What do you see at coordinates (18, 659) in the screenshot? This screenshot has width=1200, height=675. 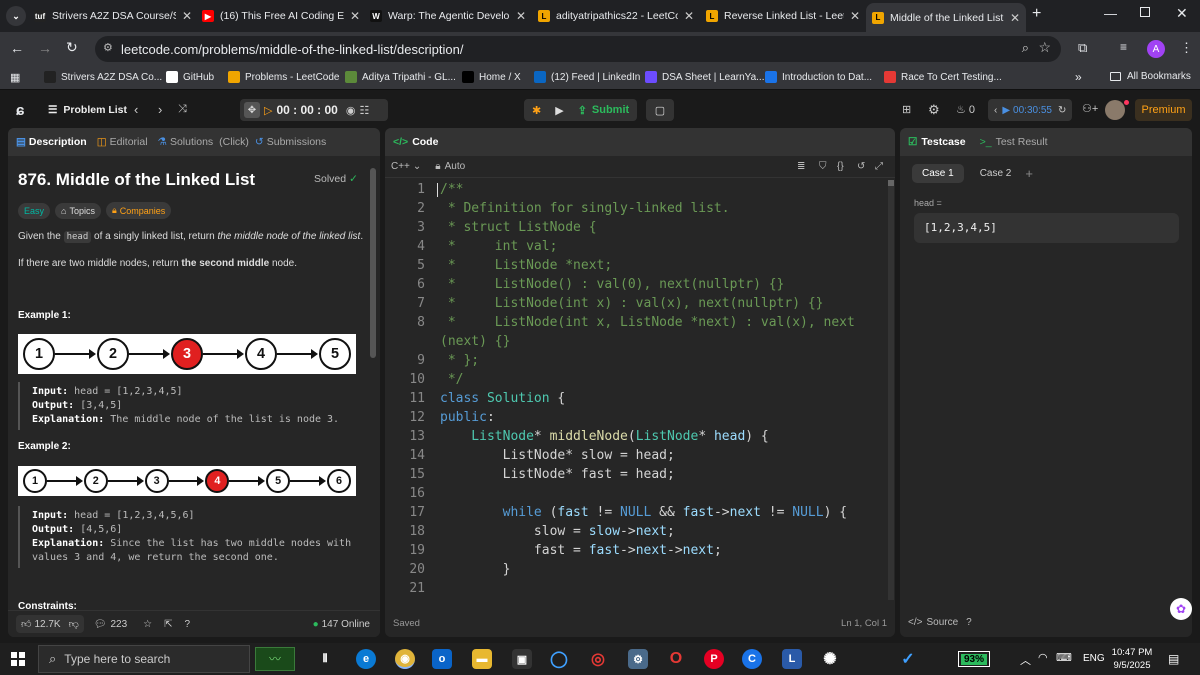 I see `windows-start-icon` at bounding box center [18, 659].